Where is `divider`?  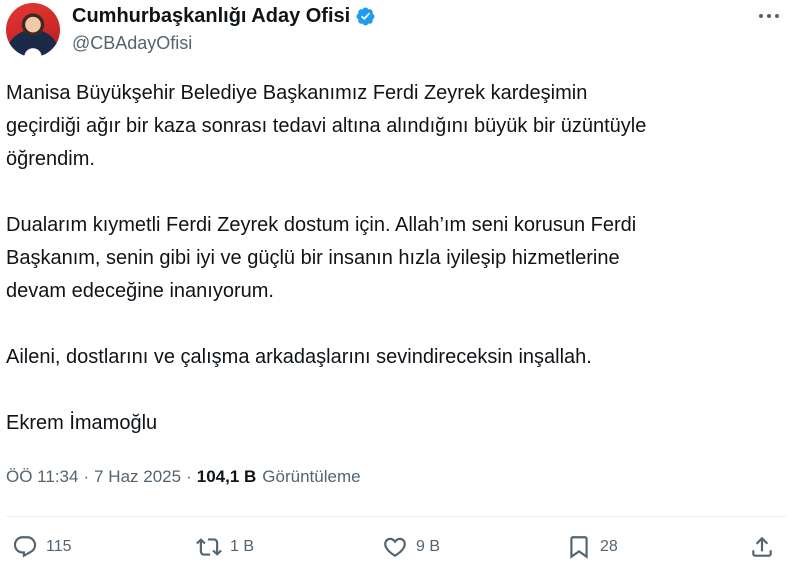
divider is located at coordinates (396, 516).